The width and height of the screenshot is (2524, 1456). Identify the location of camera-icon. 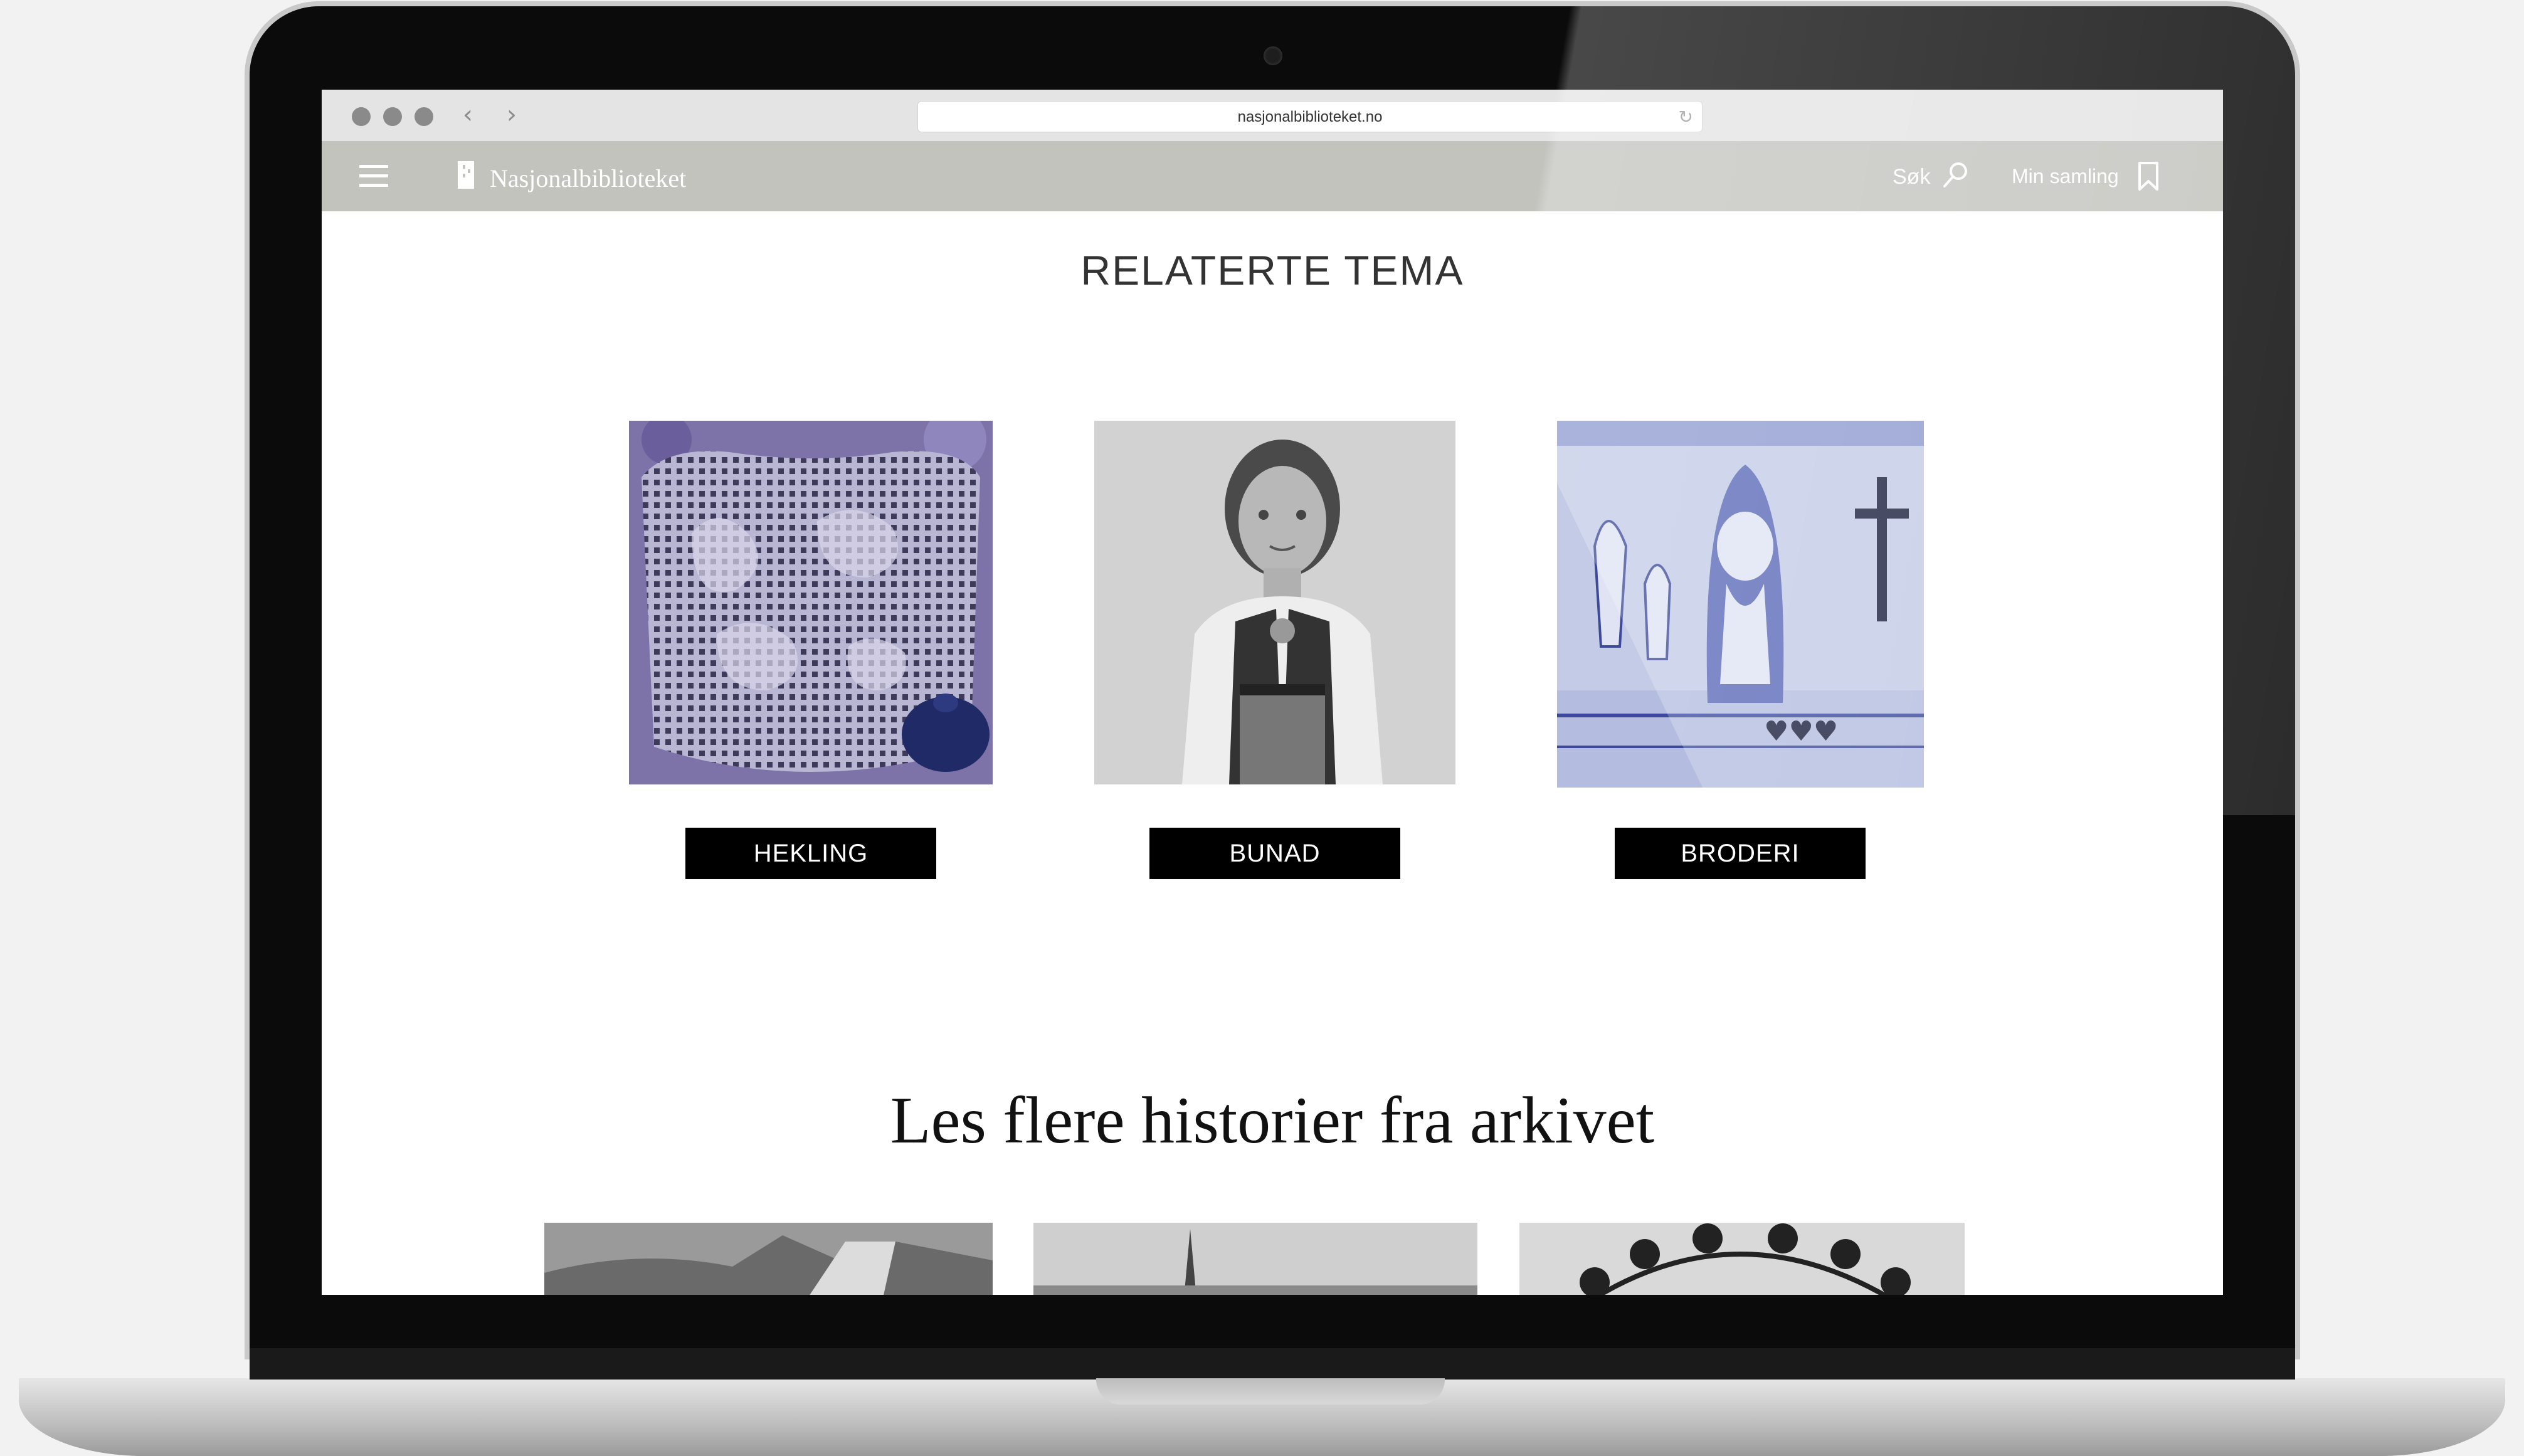
(1273, 56).